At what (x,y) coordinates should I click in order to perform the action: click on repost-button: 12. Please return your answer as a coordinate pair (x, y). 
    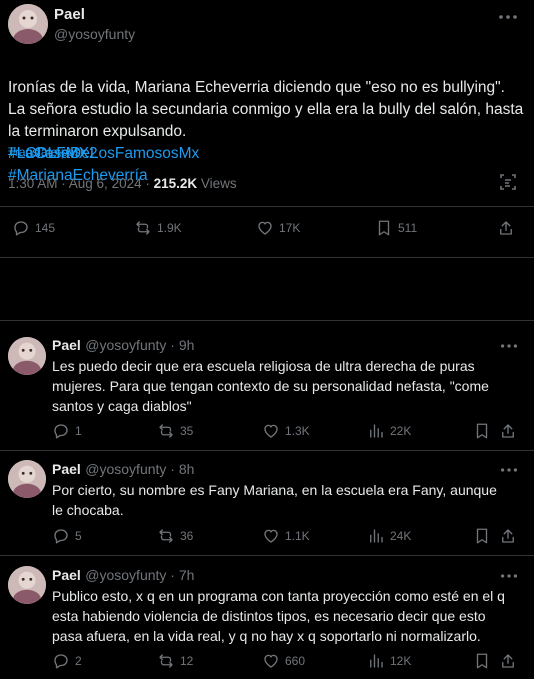
    Looking at the image, I should click on (175, 661).